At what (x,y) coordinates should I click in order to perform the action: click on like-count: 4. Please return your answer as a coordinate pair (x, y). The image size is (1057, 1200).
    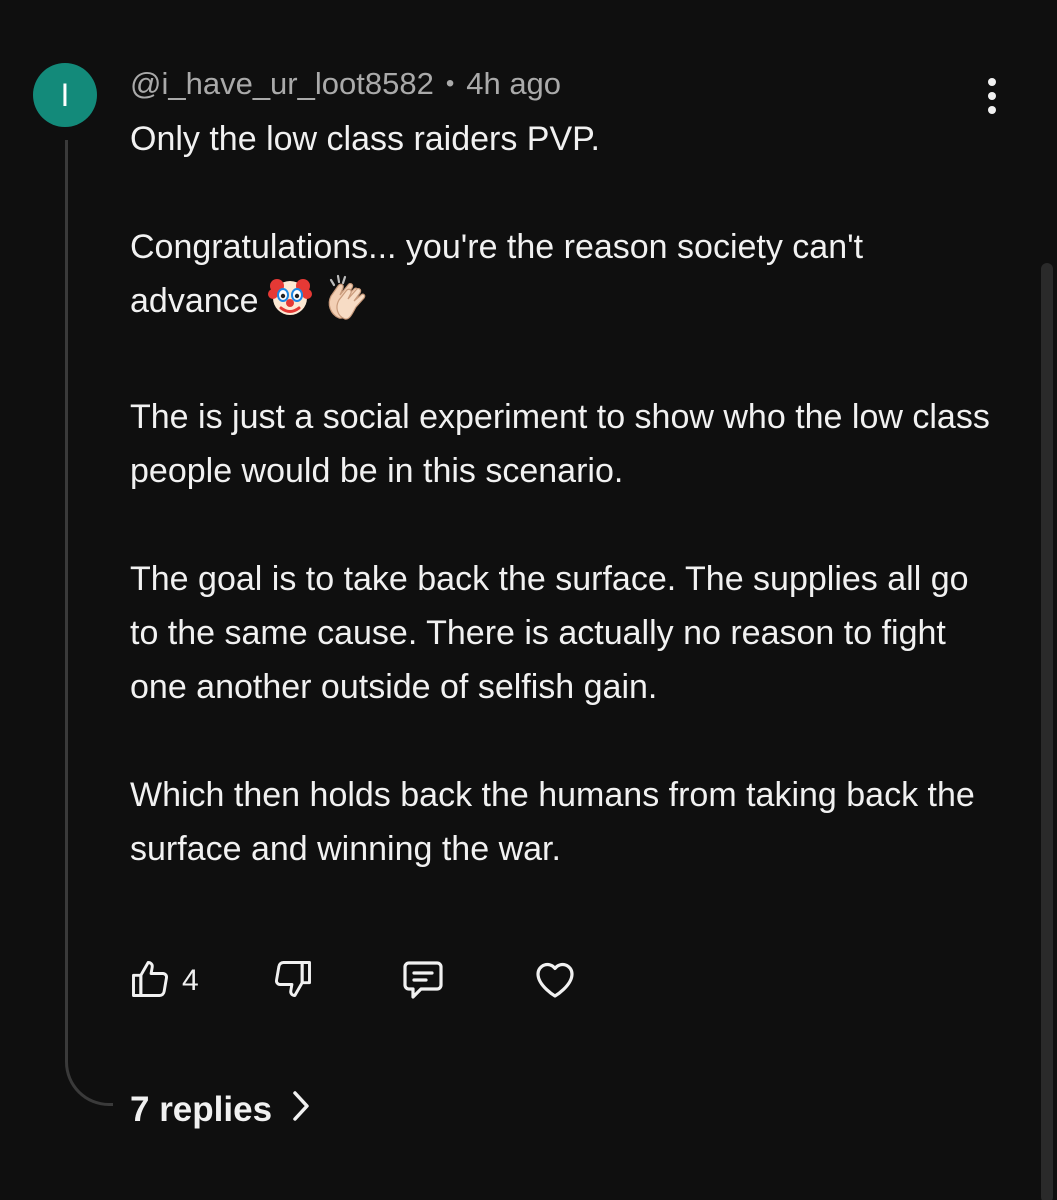
    Looking at the image, I should click on (190, 980).